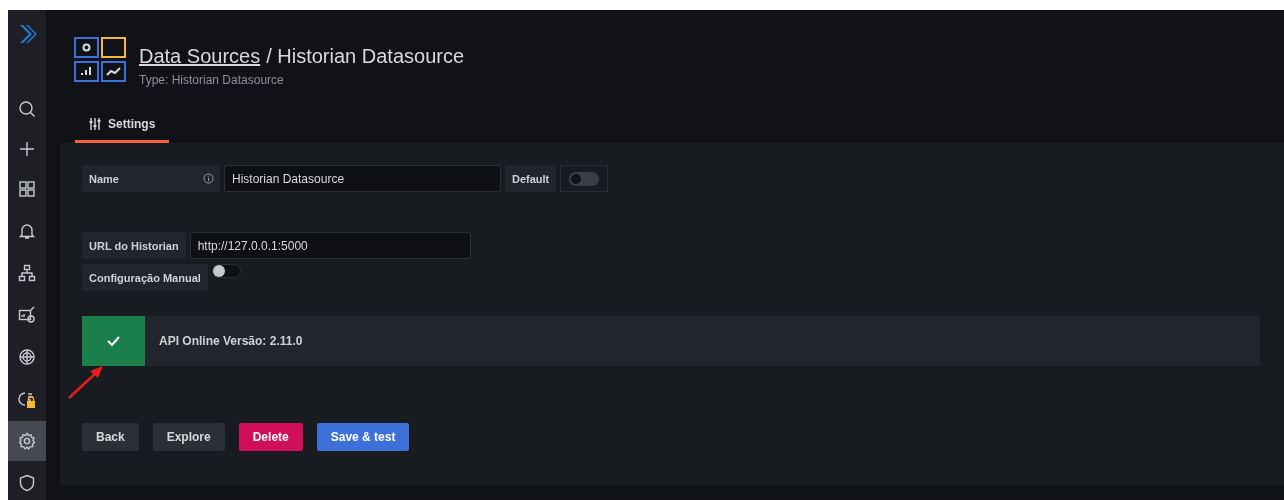  What do you see at coordinates (363, 437) in the screenshot?
I see `save-button: Save & test` at bounding box center [363, 437].